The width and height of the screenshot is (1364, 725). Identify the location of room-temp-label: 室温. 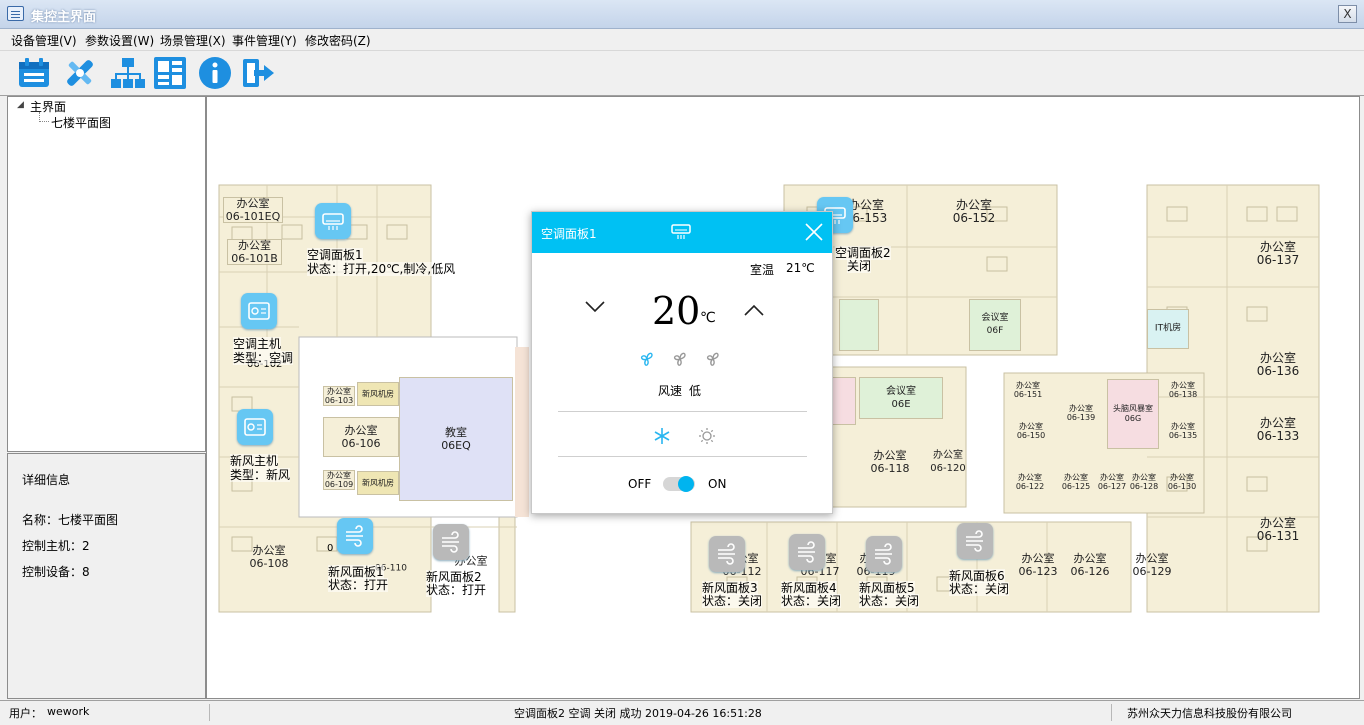
(762, 270).